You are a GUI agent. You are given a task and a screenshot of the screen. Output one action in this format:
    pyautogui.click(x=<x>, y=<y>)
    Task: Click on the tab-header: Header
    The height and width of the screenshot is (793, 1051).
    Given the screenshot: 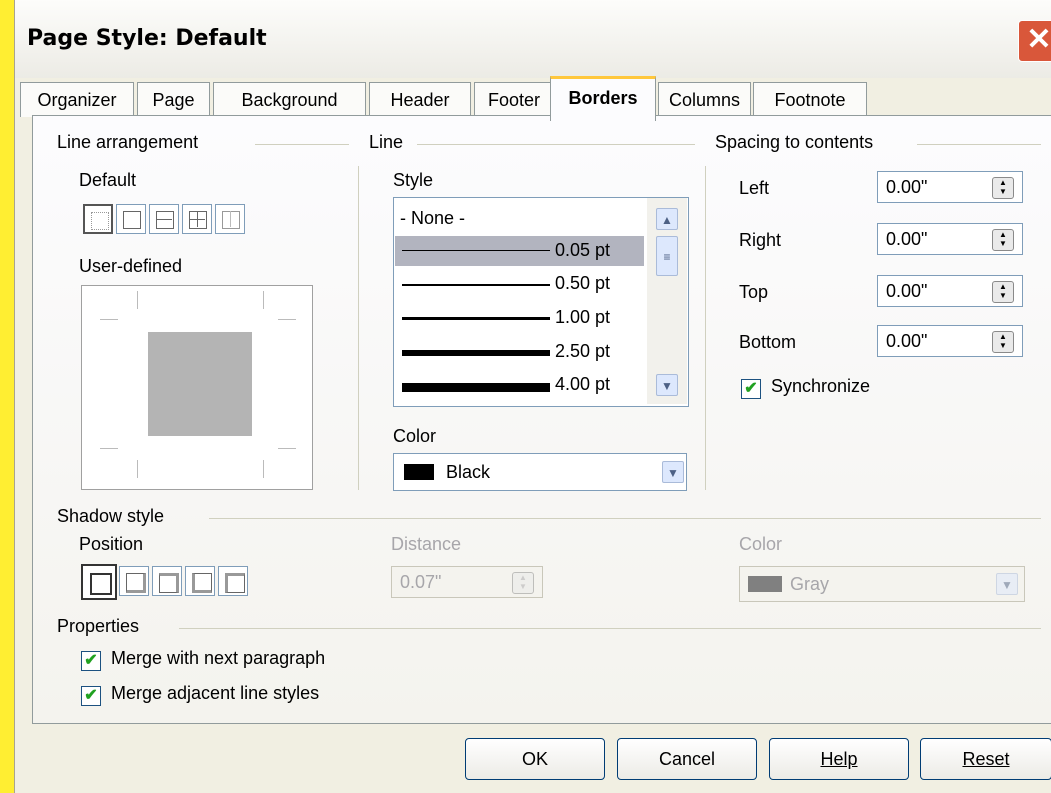 What is the action you would take?
    pyautogui.click(x=420, y=99)
    